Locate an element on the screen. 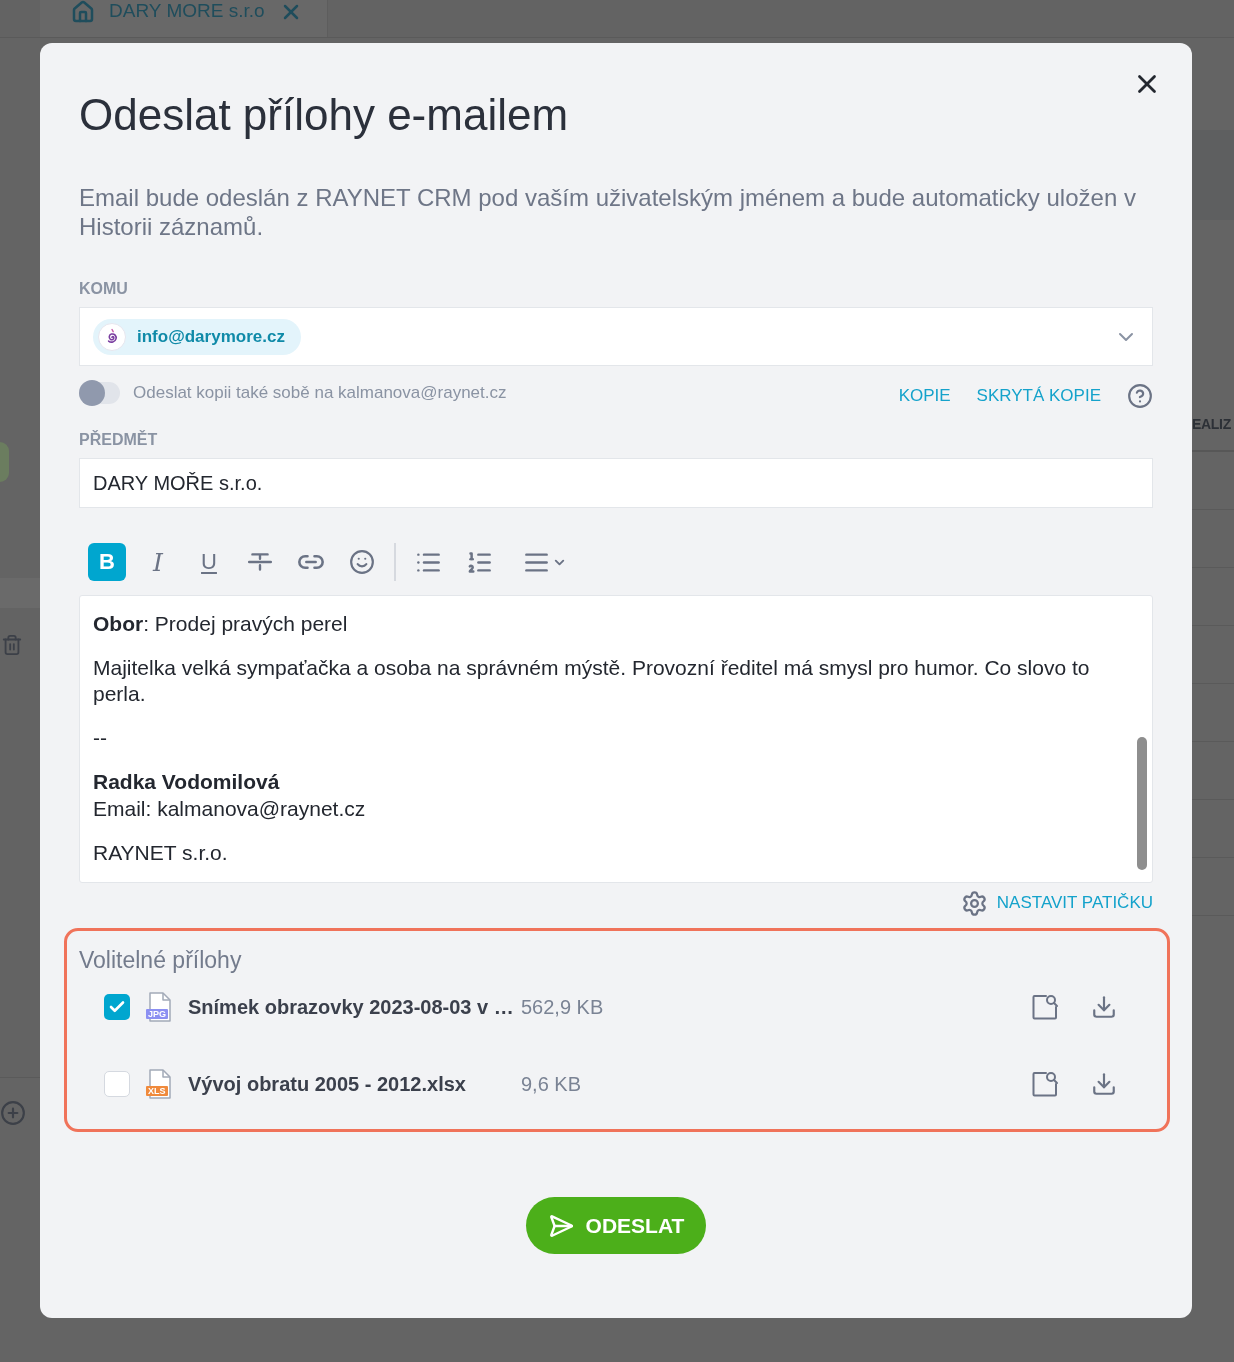 The image size is (1234, 1362). help-icon is located at coordinates (1140, 396).